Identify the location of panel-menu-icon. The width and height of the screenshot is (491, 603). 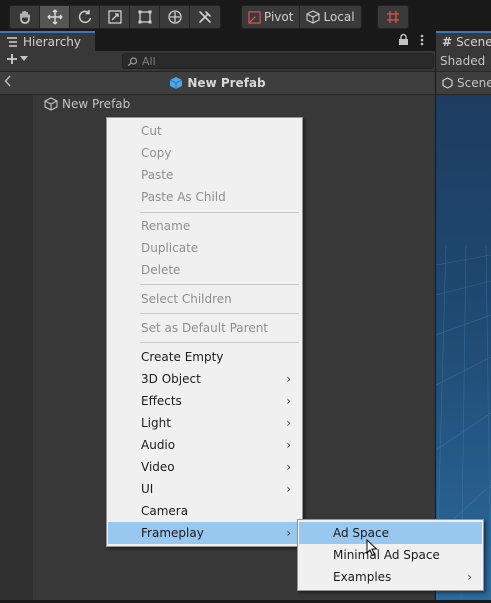
(422, 40).